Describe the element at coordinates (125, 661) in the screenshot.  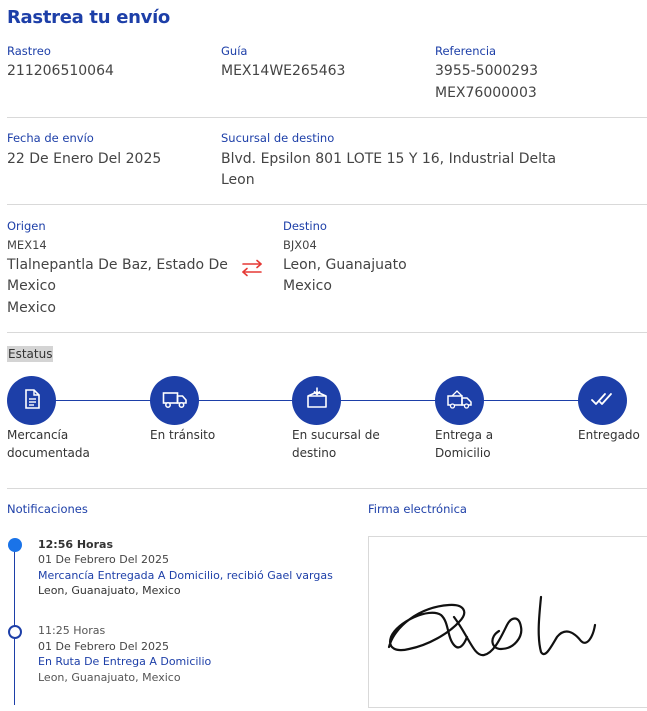
I see `event-description: En Ruta De Entrega A Domicilio` at that location.